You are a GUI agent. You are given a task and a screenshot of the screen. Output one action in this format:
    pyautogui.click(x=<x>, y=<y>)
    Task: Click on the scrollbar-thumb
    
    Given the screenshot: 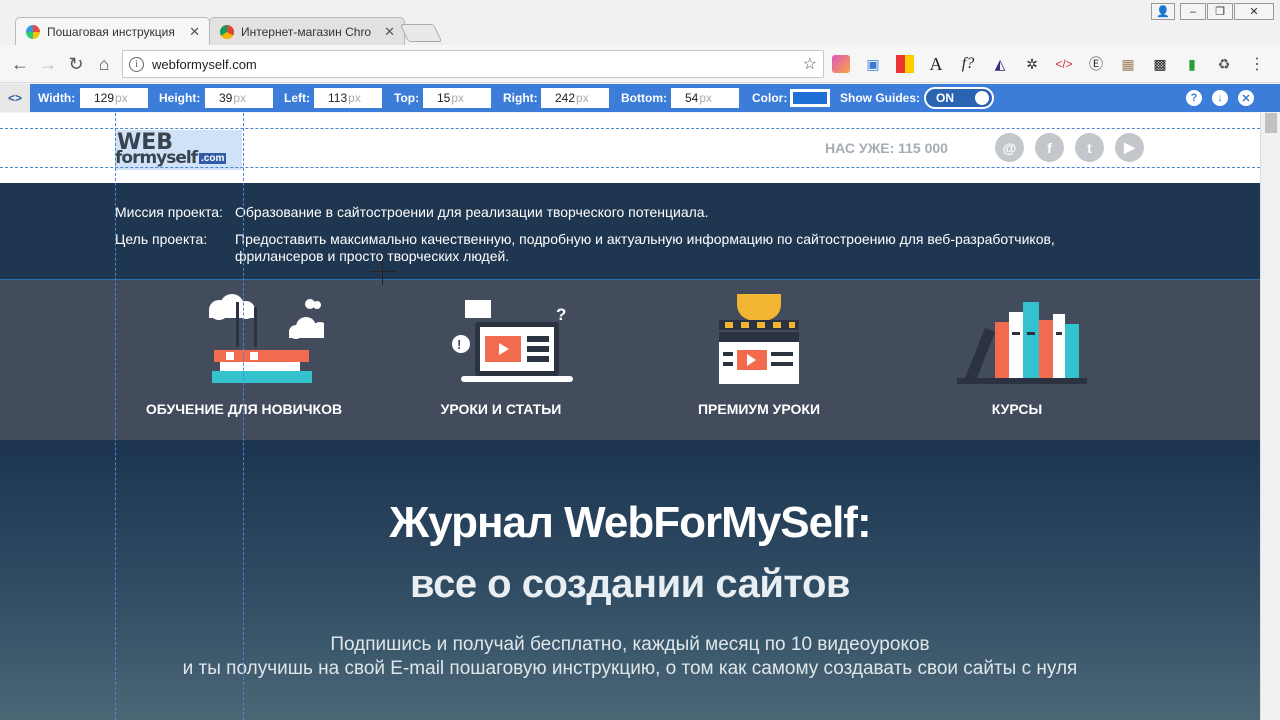 What is the action you would take?
    pyautogui.click(x=1271, y=123)
    